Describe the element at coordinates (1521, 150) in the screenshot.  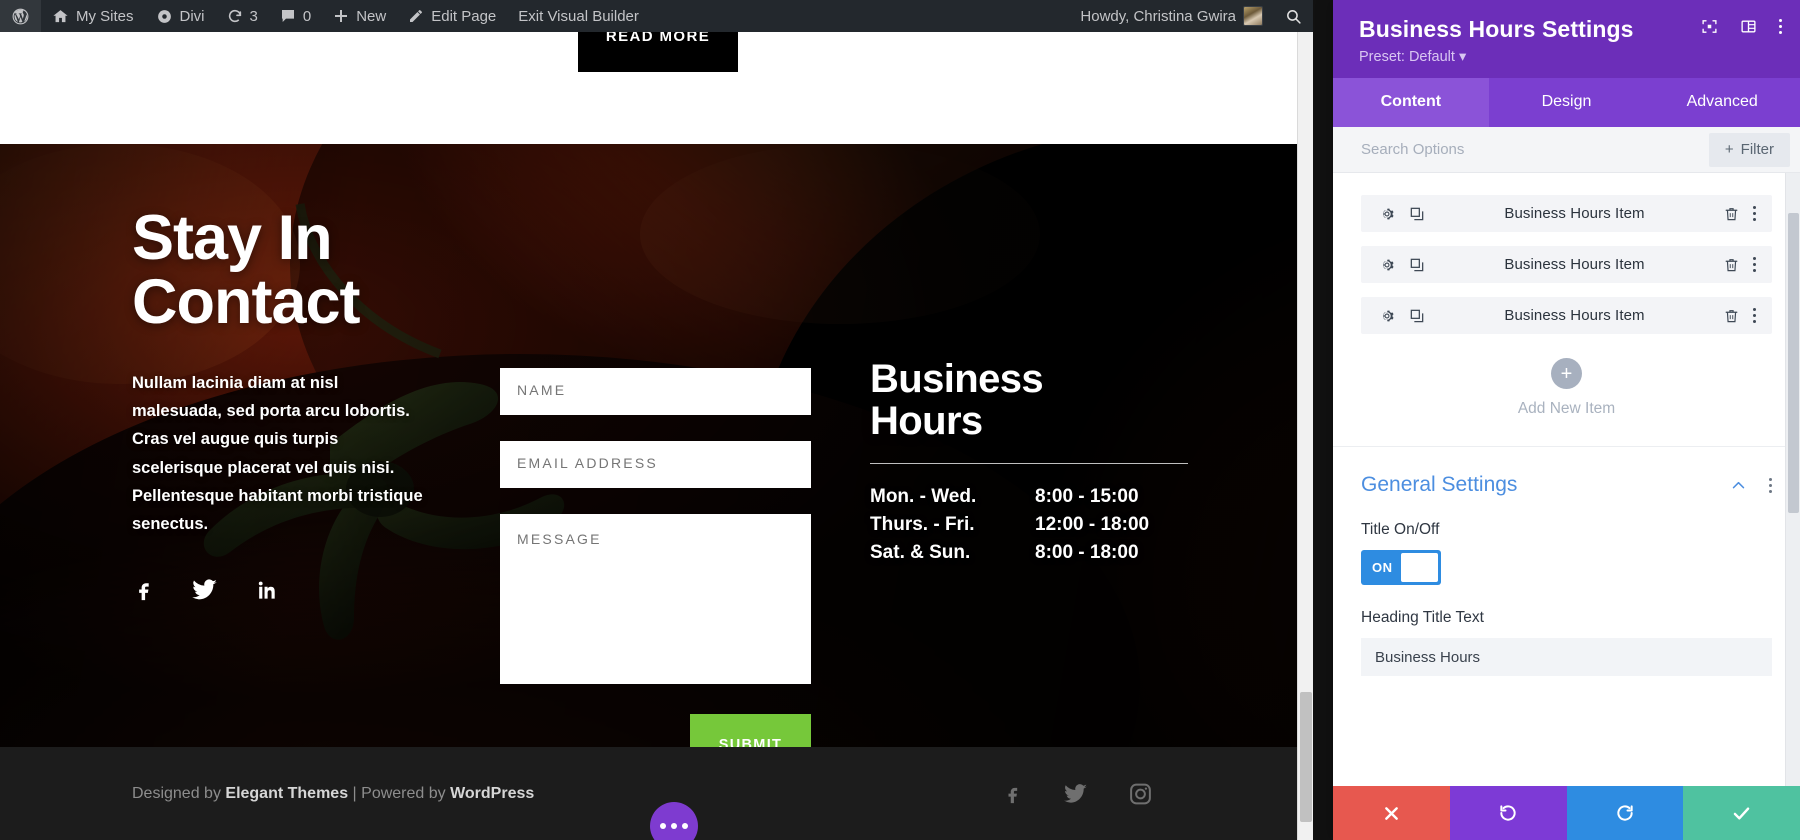
I see `search-input` at that location.